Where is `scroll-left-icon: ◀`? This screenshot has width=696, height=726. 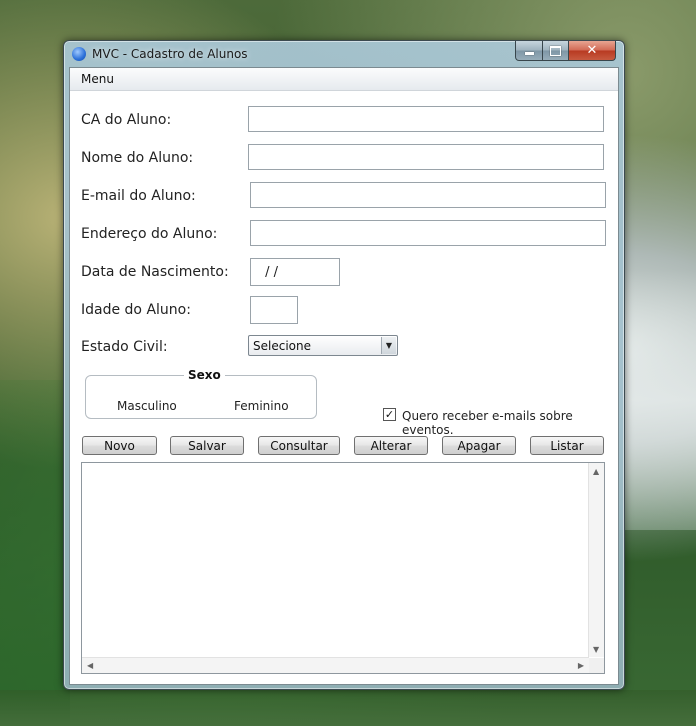 scroll-left-icon: ◀ is located at coordinates (90, 665).